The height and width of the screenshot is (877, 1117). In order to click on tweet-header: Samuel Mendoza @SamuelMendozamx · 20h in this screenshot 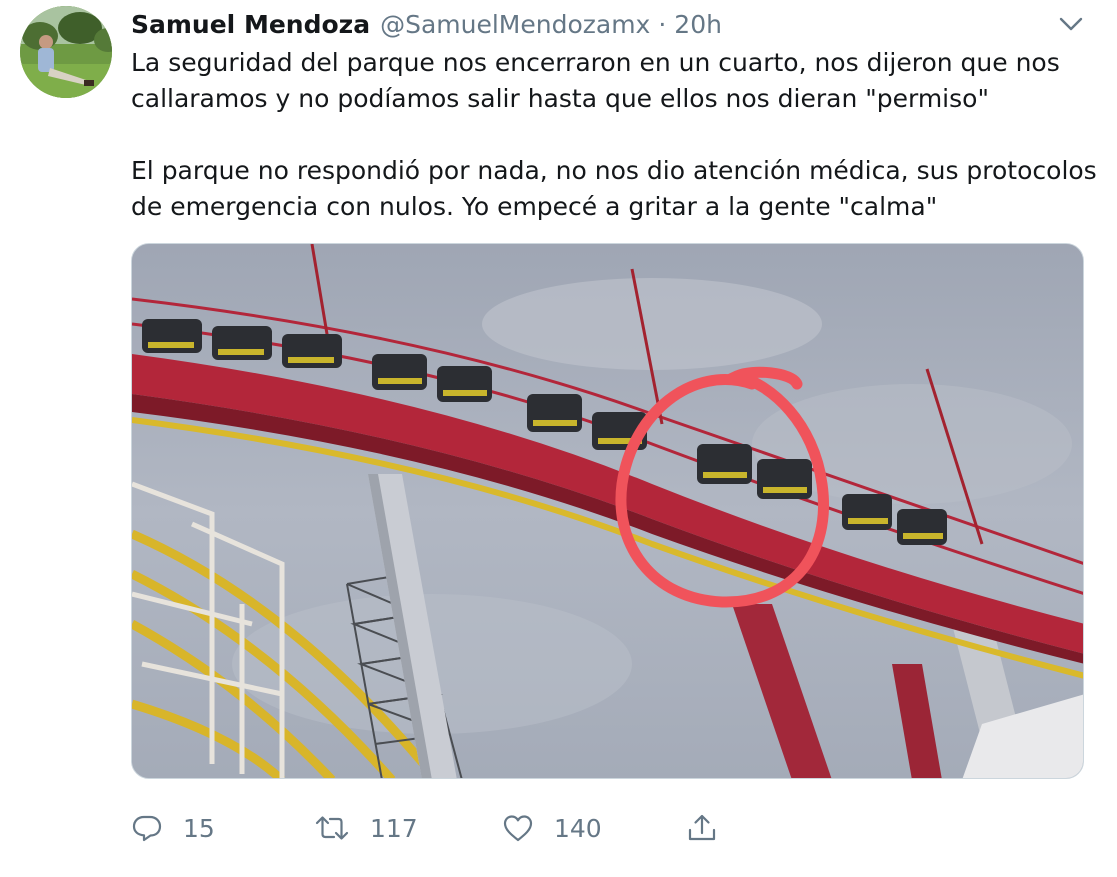, I will do `click(426, 24)`.